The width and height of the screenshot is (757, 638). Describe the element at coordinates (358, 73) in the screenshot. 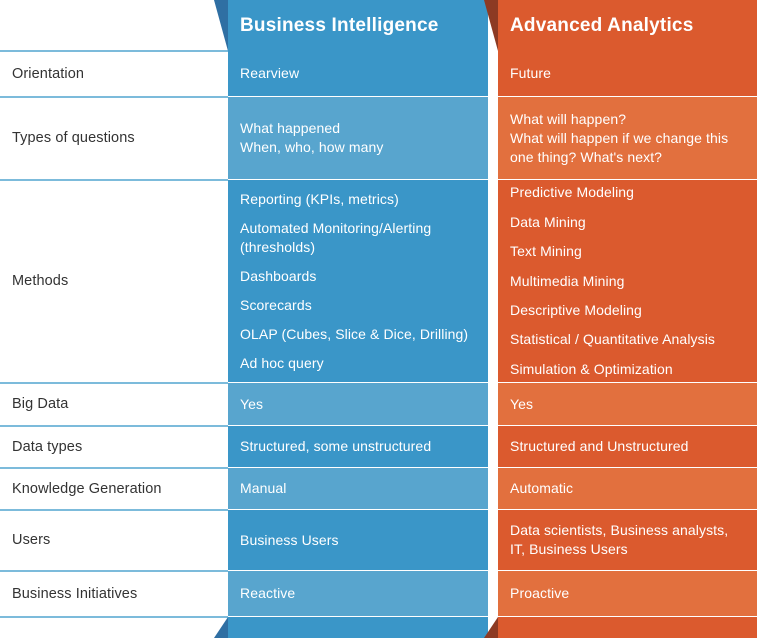

I see `cell-bi-orientation: Rearview` at that location.